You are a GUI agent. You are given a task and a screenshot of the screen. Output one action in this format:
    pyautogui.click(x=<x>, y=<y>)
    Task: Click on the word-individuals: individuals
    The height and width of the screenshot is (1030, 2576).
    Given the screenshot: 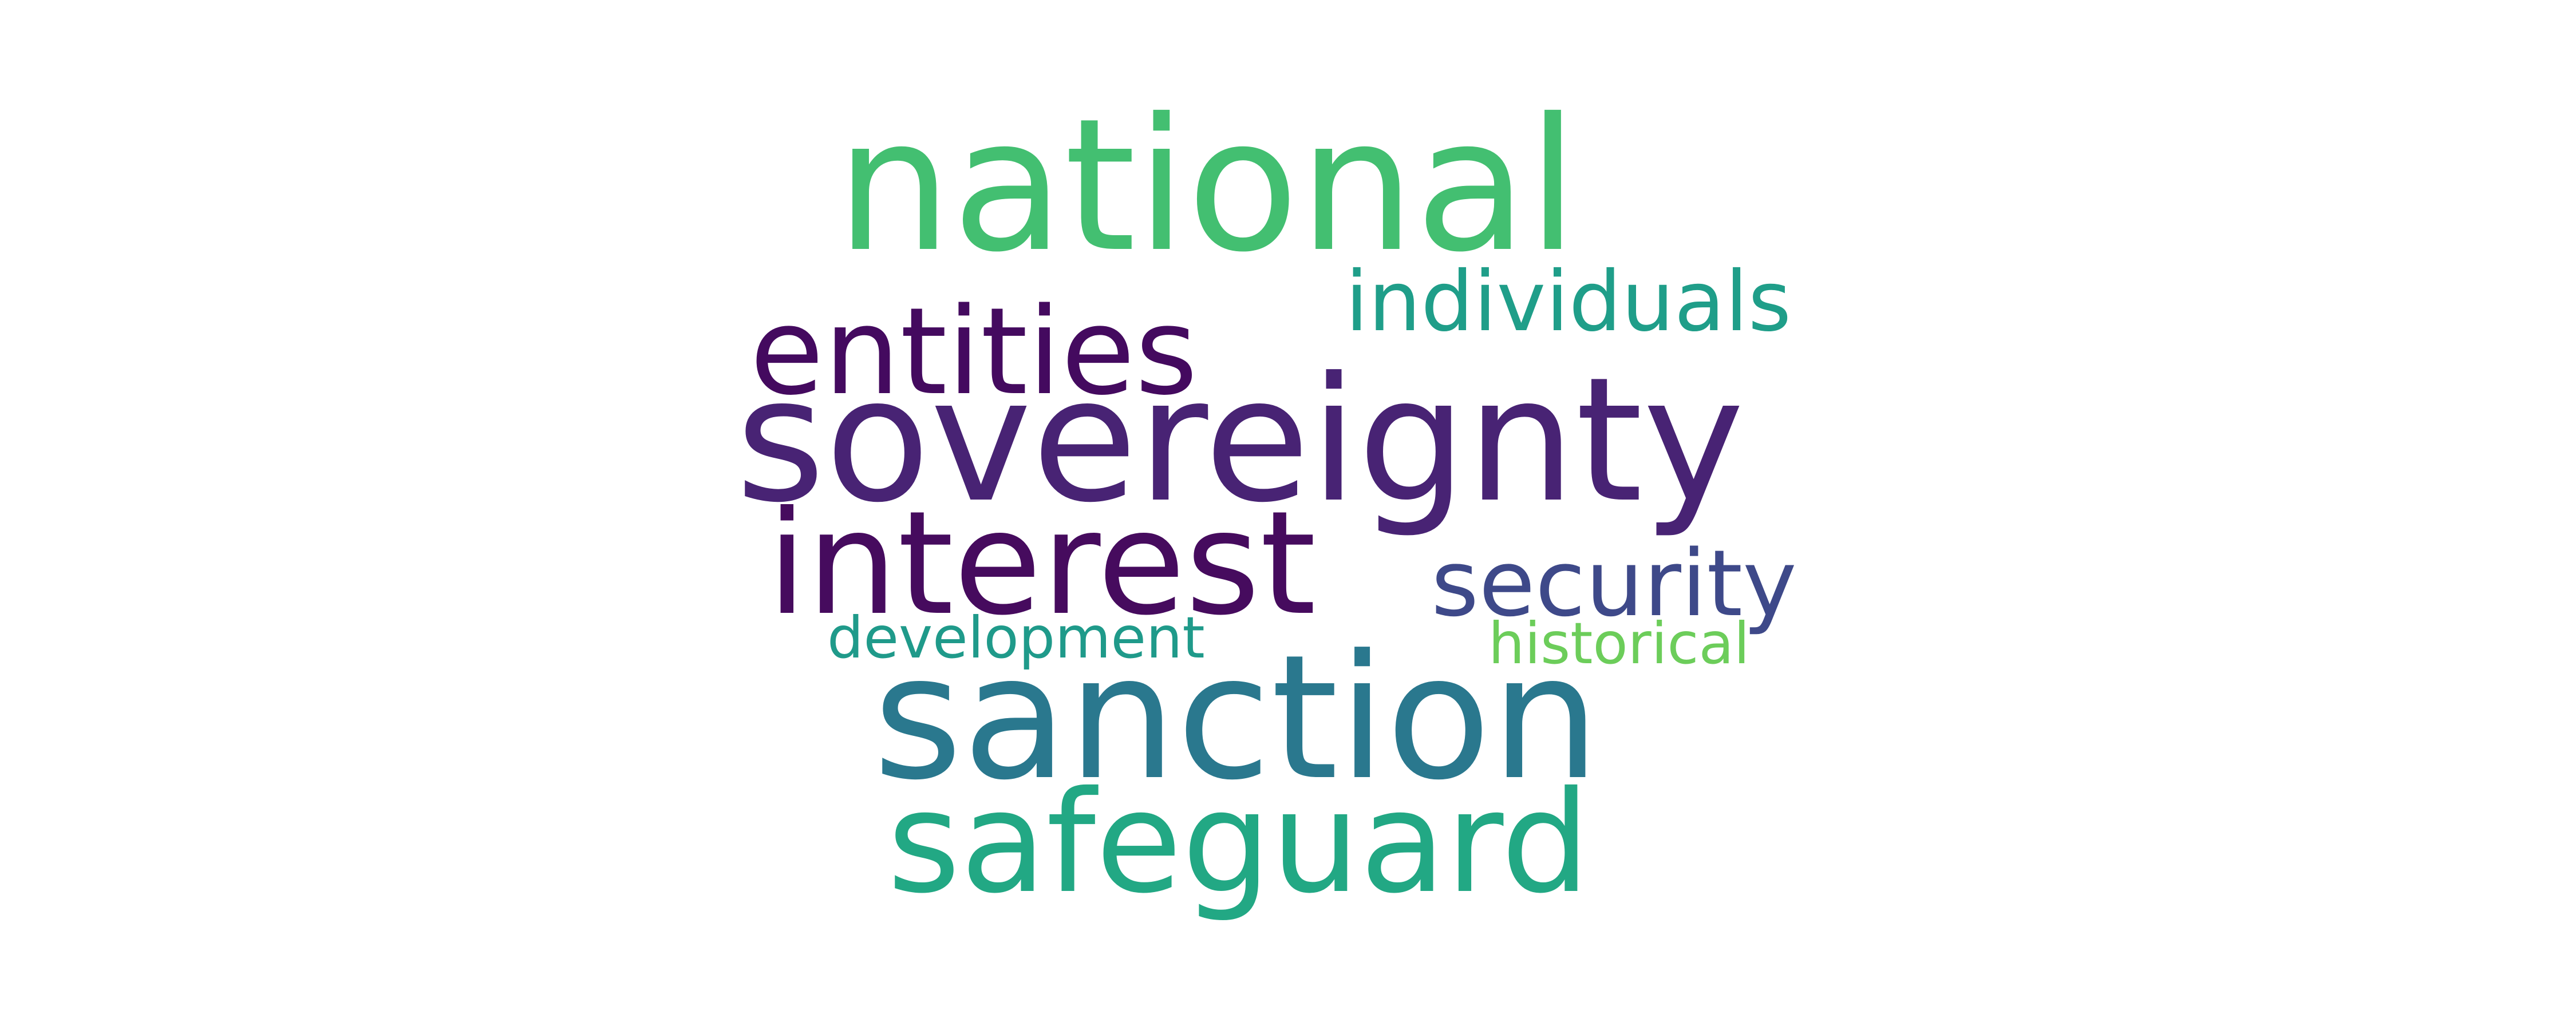 What is the action you would take?
    pyautogui.click(x=1568, y=301)
    